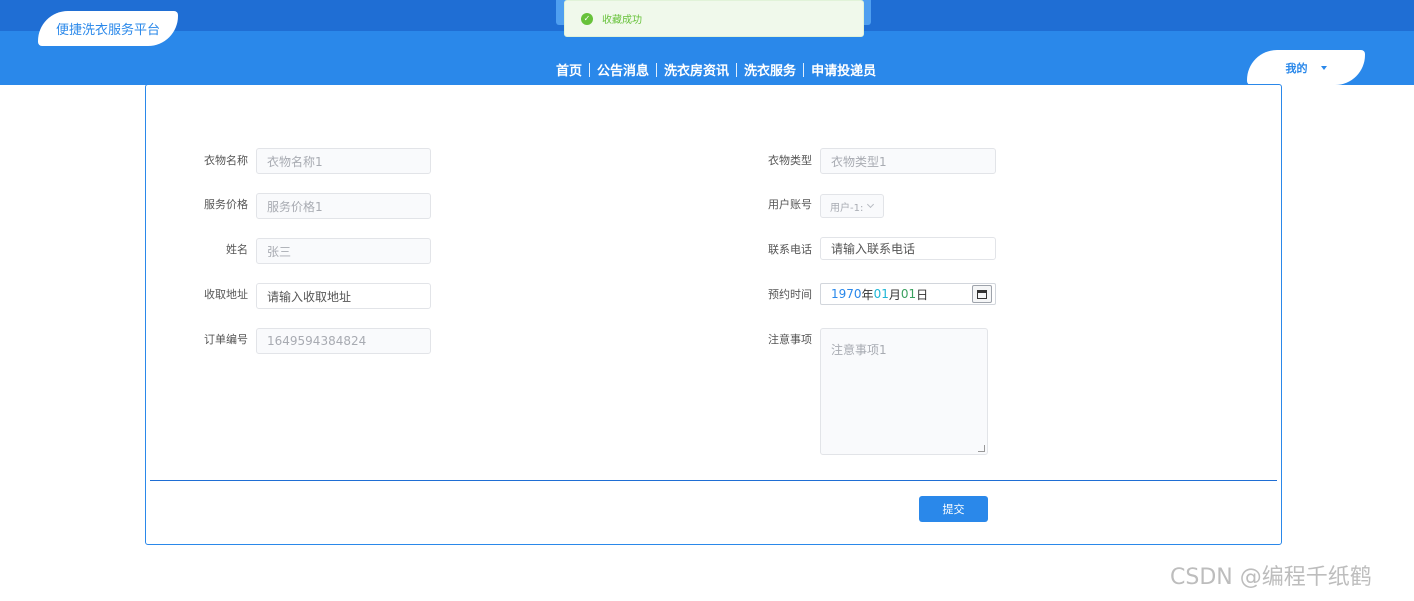  I want to click on watermark-text: CSDN @编程千纸鹤, so click(1271, 577).